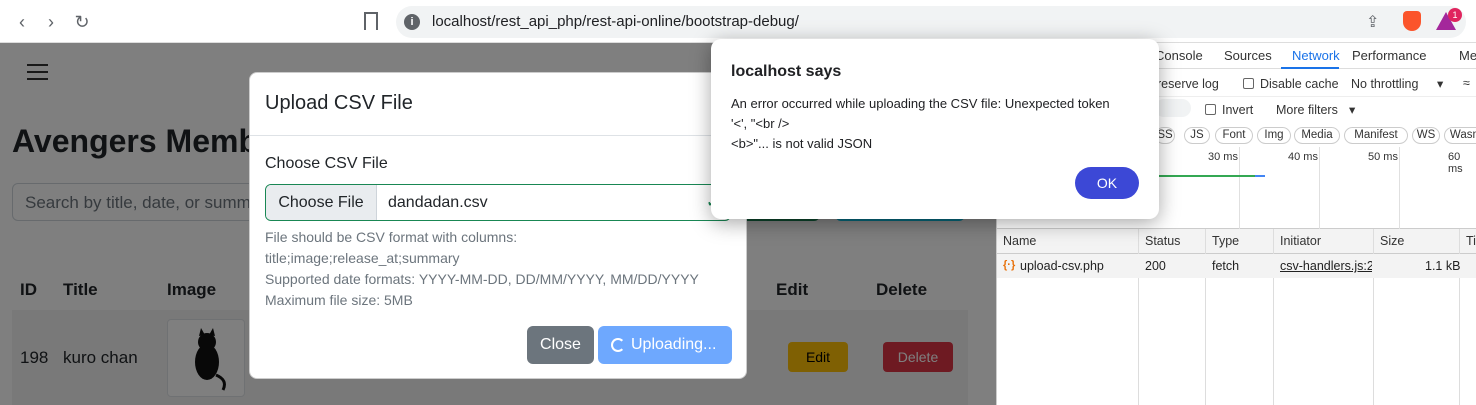  Describe the element at coordinates (1455, 163) in the screenshot. I see `timeline-label-60: 60 ms` at that location.